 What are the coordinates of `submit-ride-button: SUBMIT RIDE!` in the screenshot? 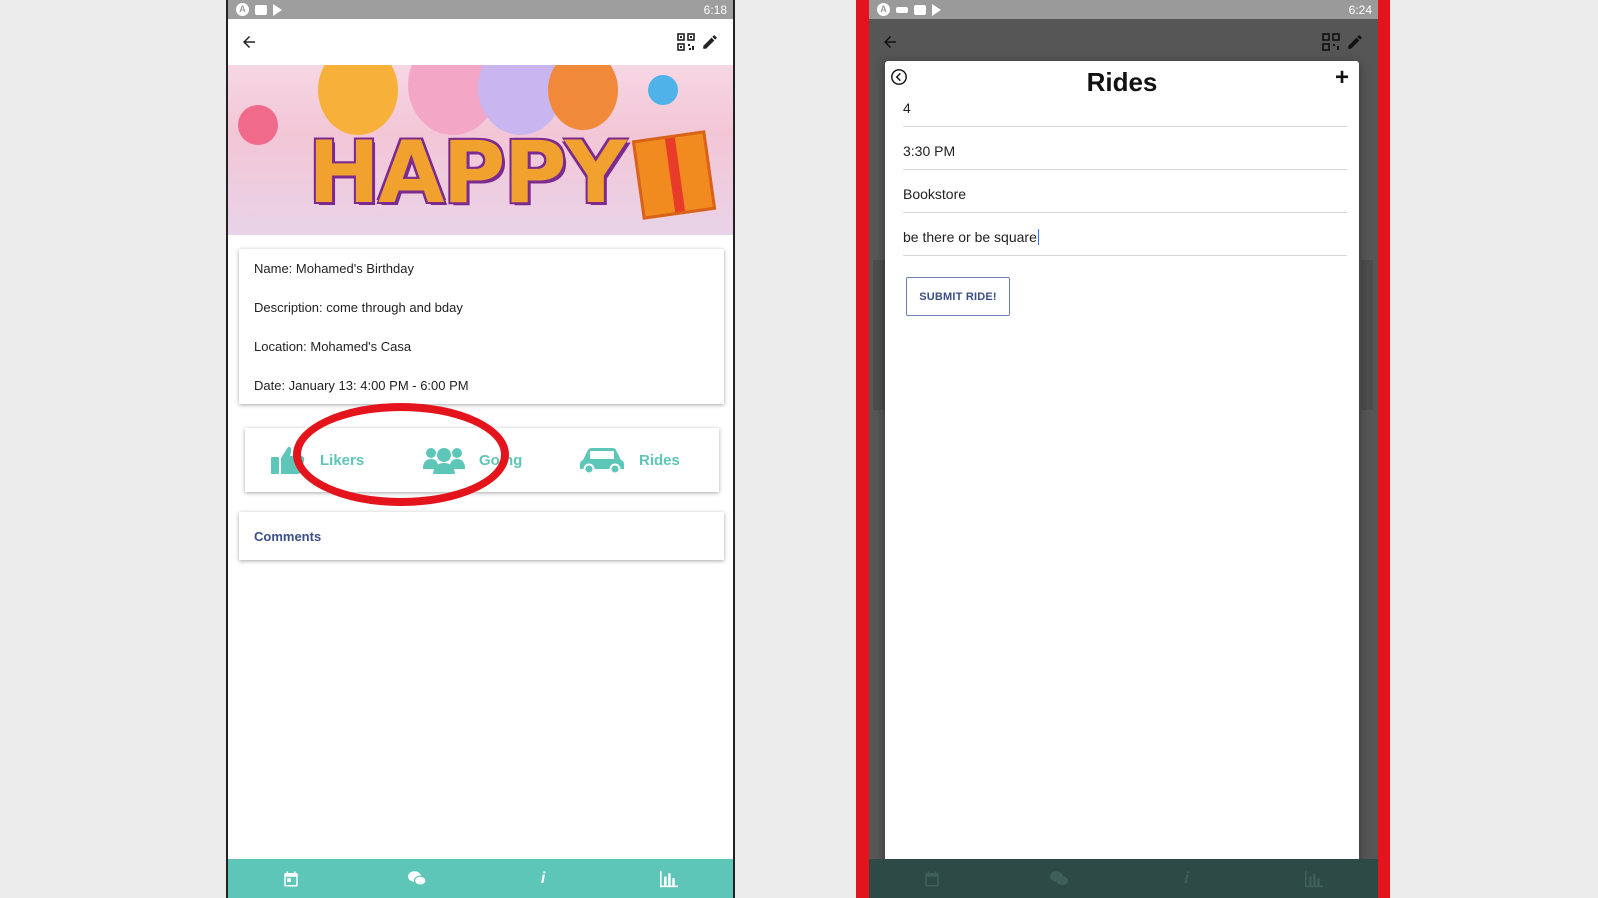 It's located at (958, 296).